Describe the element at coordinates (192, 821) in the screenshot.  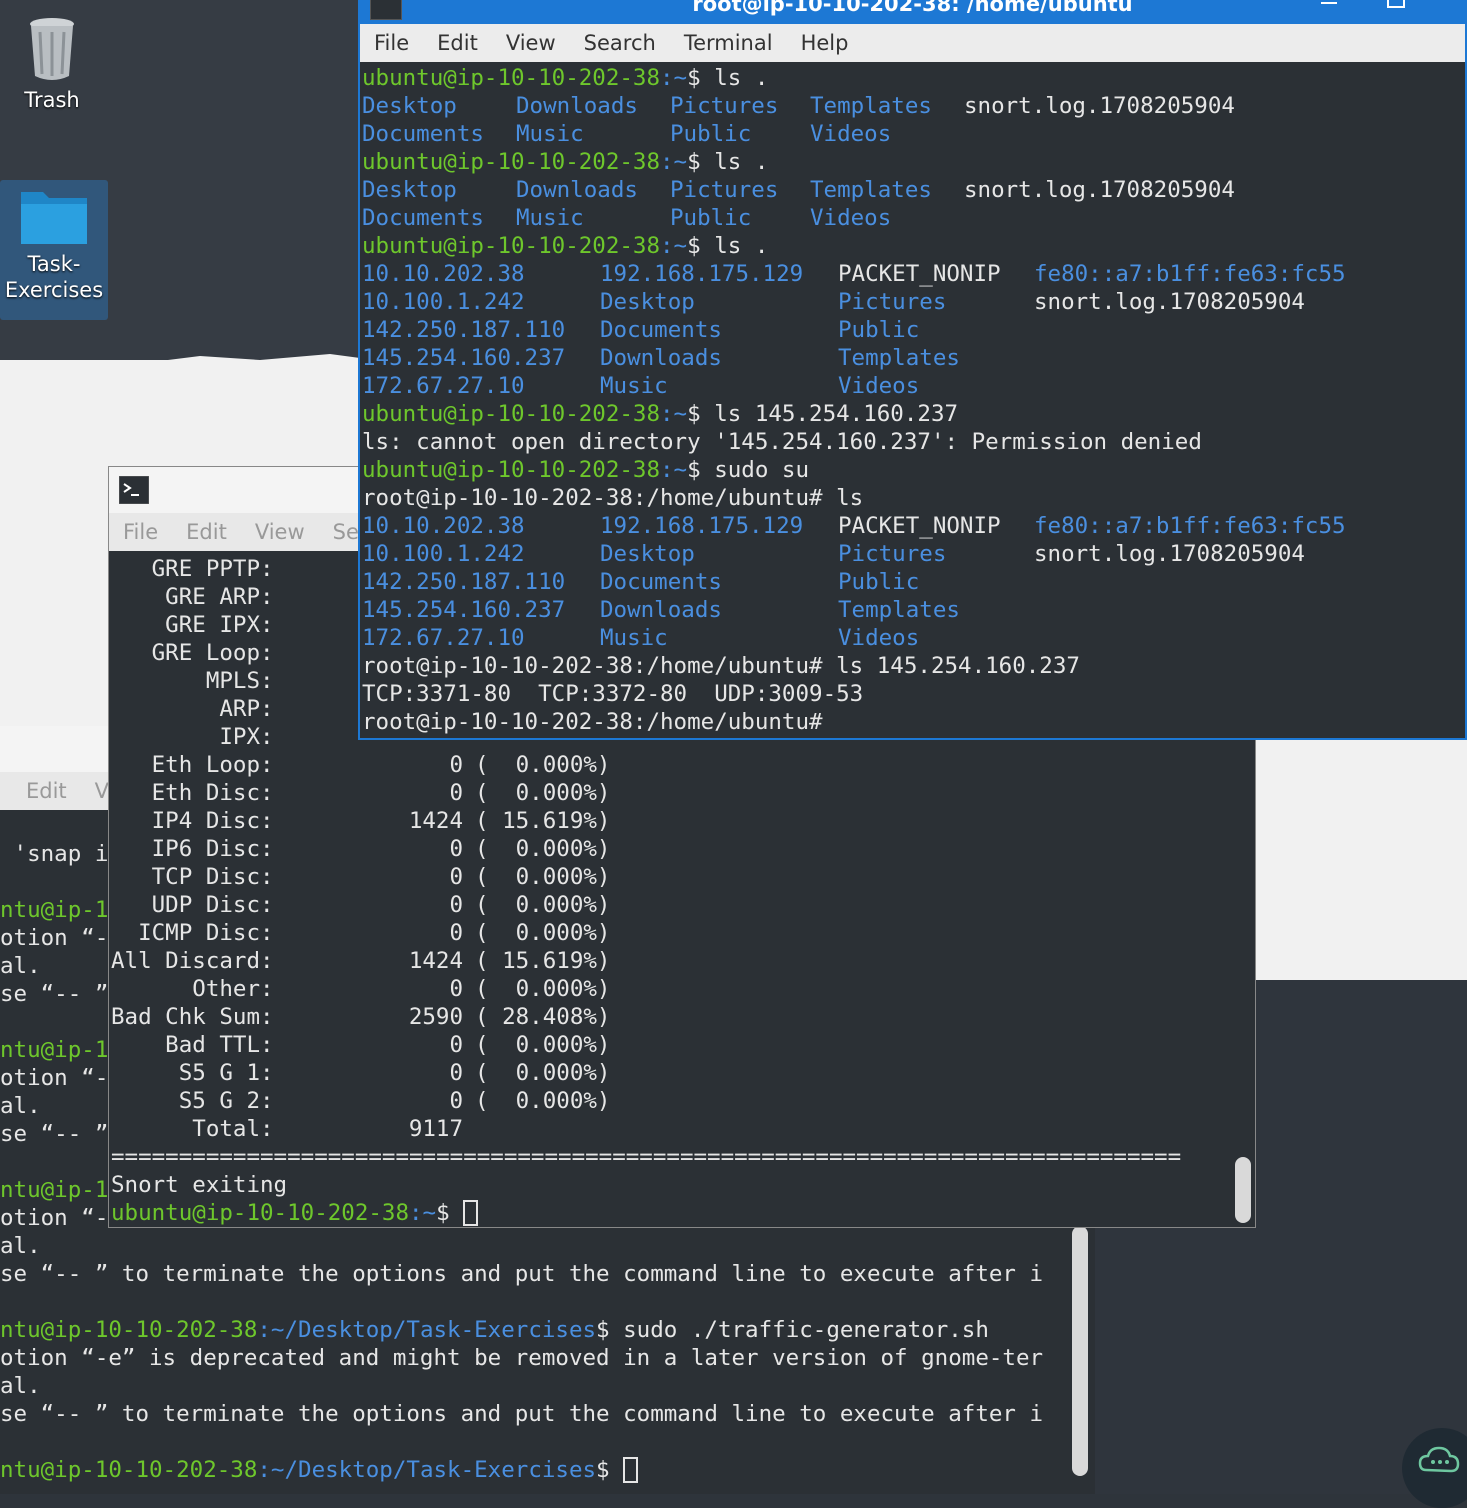
I see `stat-label: IP4 Disc:` at that location.